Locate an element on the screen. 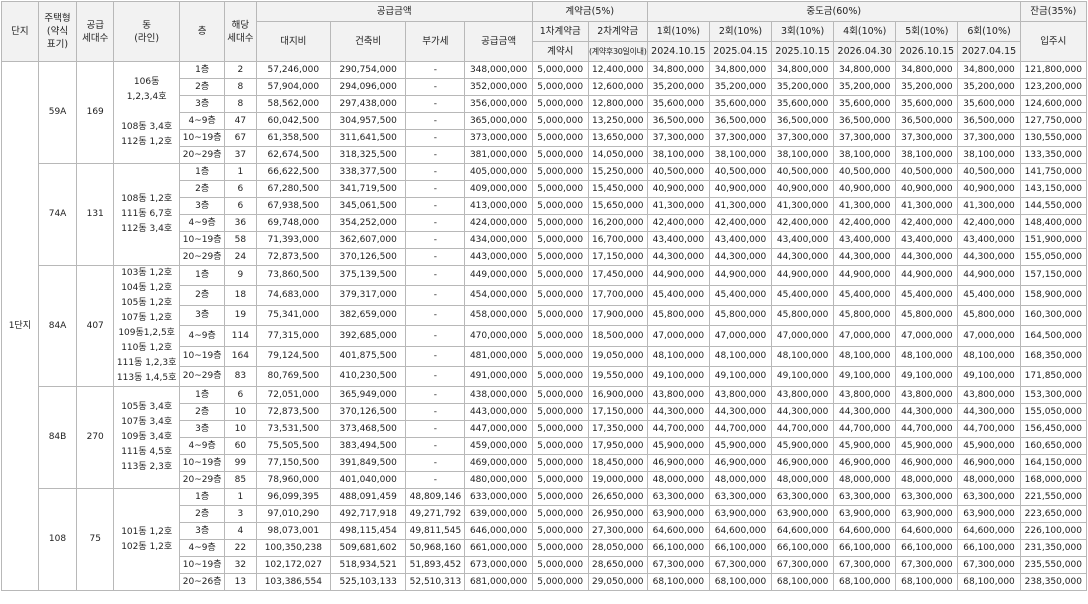 This screenshot has width=1088, height=604. floor-cell: 2층 is located at coordinates (202, 296).